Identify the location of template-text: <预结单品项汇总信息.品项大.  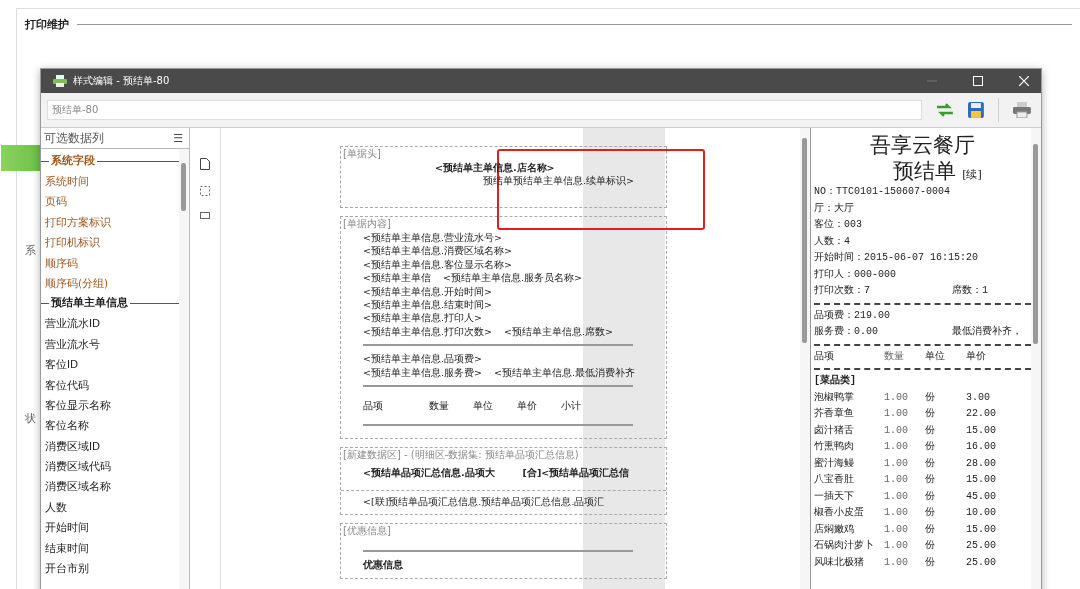
(429, 473).